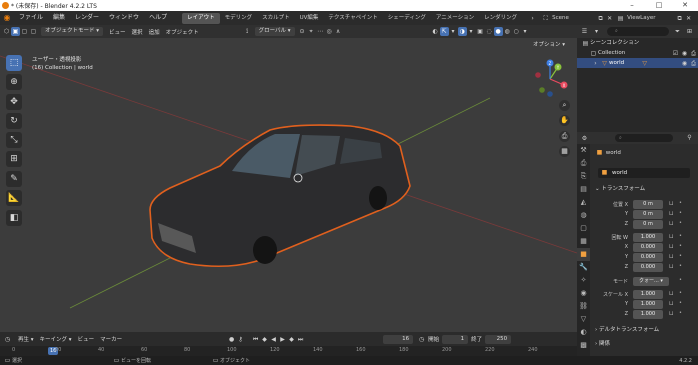 The width and height of the screenshot is (698, 365). I want to click on pin-icon: ⚲, so click(689, 137).